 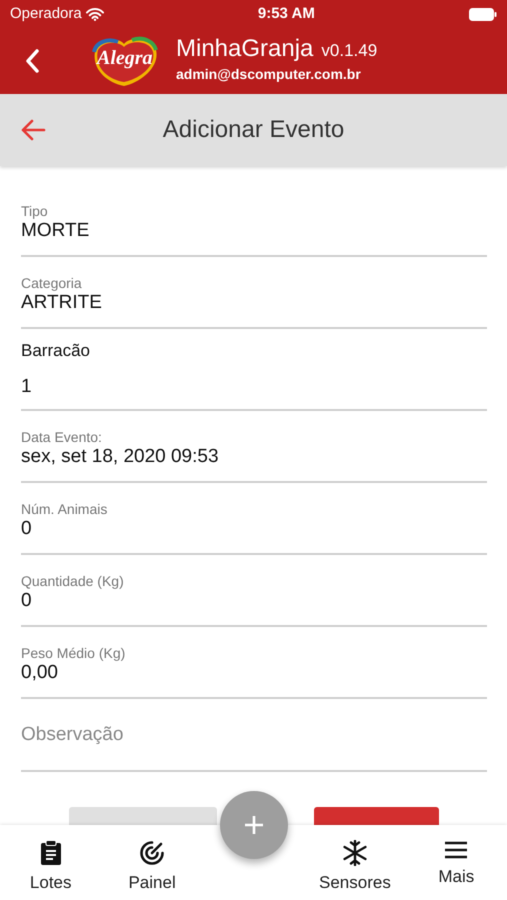 I want to click on tab-item: Lotes, so click(x=51, y=862).